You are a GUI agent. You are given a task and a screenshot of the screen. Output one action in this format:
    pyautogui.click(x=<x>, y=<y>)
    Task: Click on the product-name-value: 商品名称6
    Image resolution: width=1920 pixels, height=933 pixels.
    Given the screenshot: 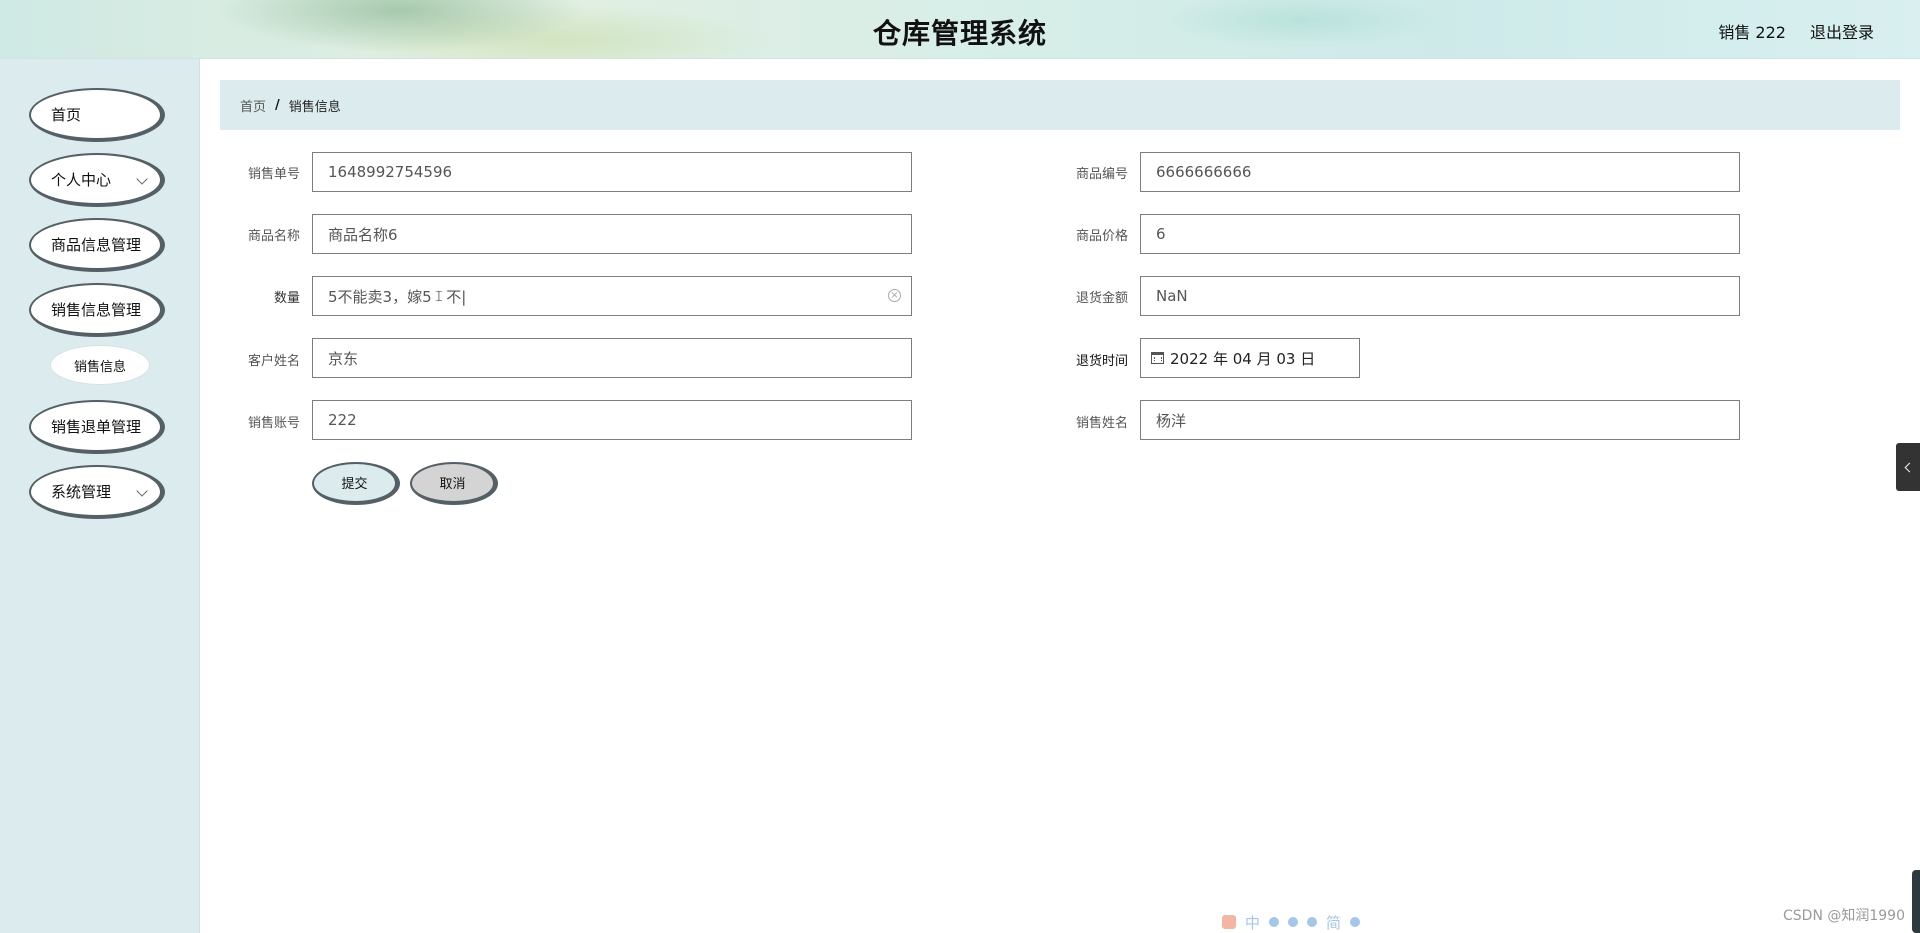 What is the action you would take?
    pyautogui.click(x=363, y=234)
    